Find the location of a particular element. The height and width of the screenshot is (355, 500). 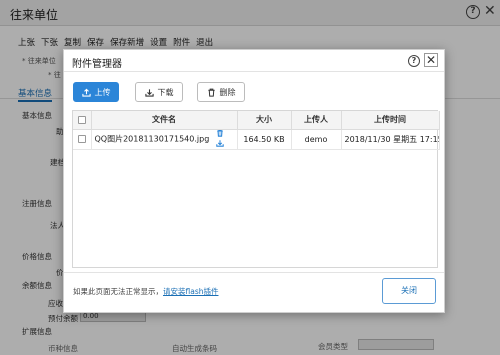

dialog-help-icon: ? is located at coordinates (414, 61).